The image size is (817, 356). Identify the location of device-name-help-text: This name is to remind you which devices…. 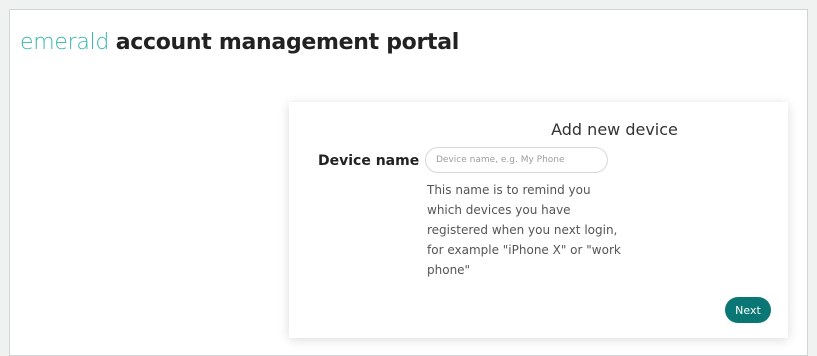
(524, 230).